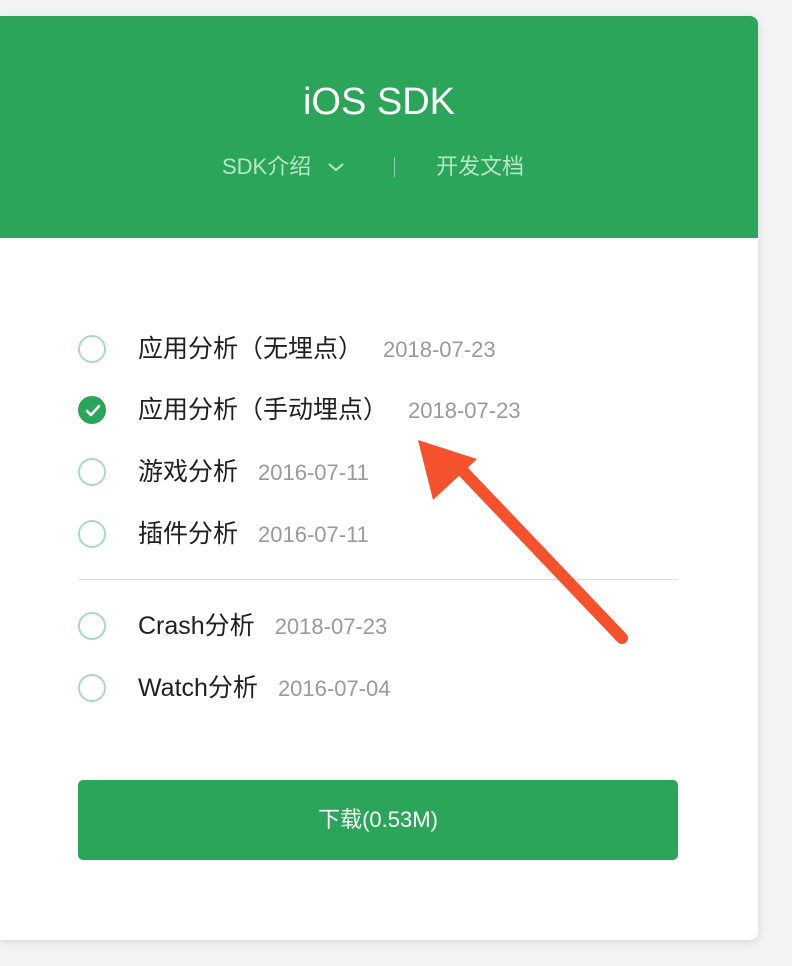 The image size is (792, 966). I want to click on sdk-intro-dropdown: SDK介绍, so click(283, 167).